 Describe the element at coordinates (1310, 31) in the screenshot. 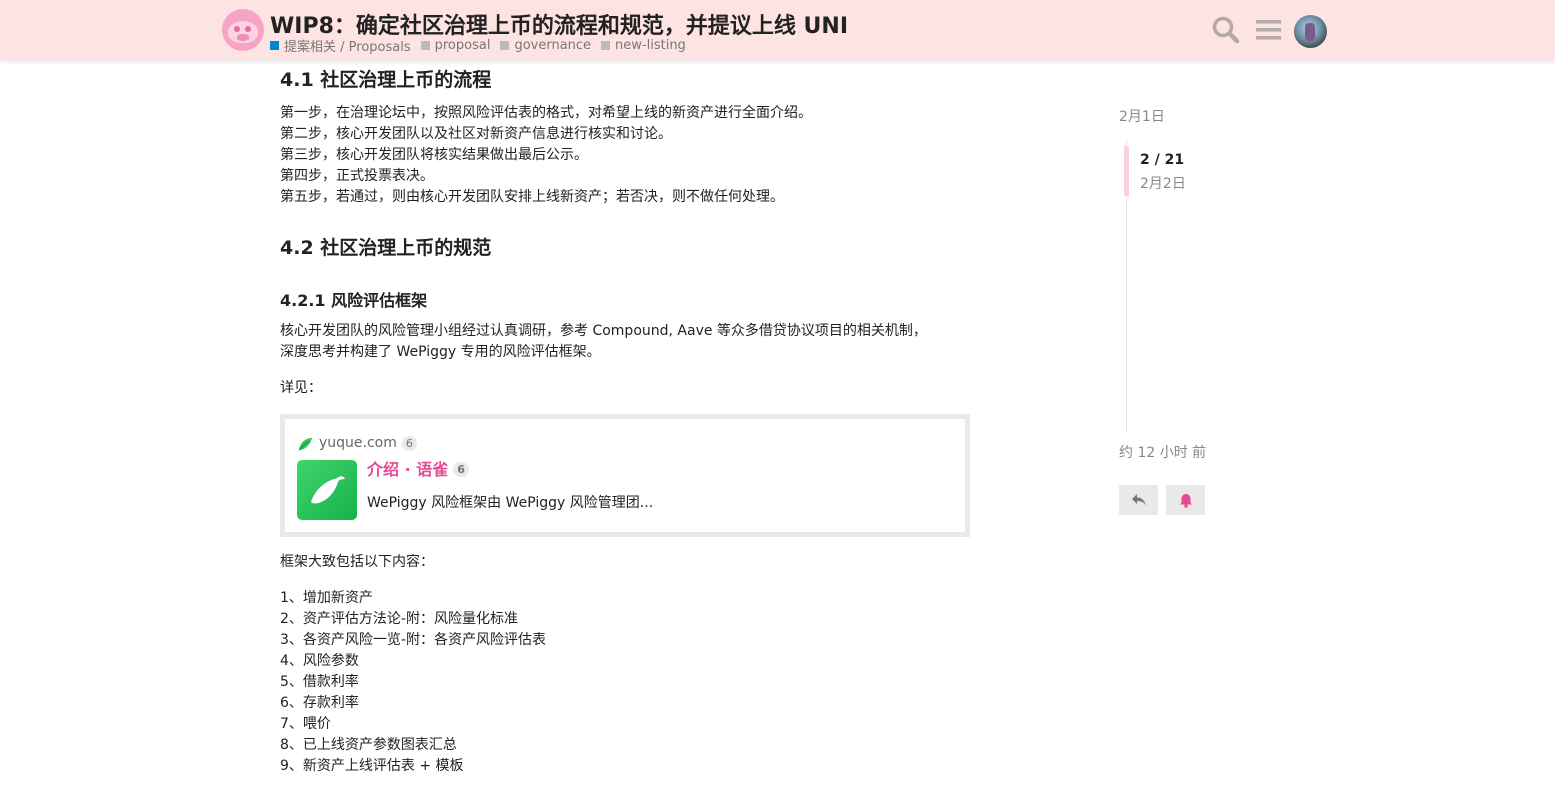

I see `user-avatar` at that location.